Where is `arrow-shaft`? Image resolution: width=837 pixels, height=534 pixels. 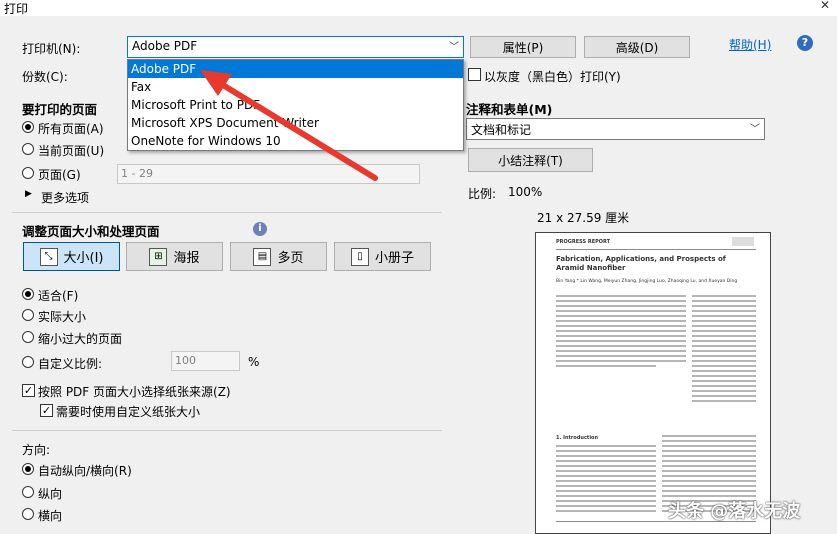
arrow-shaft is located at coordinates (296, 130).